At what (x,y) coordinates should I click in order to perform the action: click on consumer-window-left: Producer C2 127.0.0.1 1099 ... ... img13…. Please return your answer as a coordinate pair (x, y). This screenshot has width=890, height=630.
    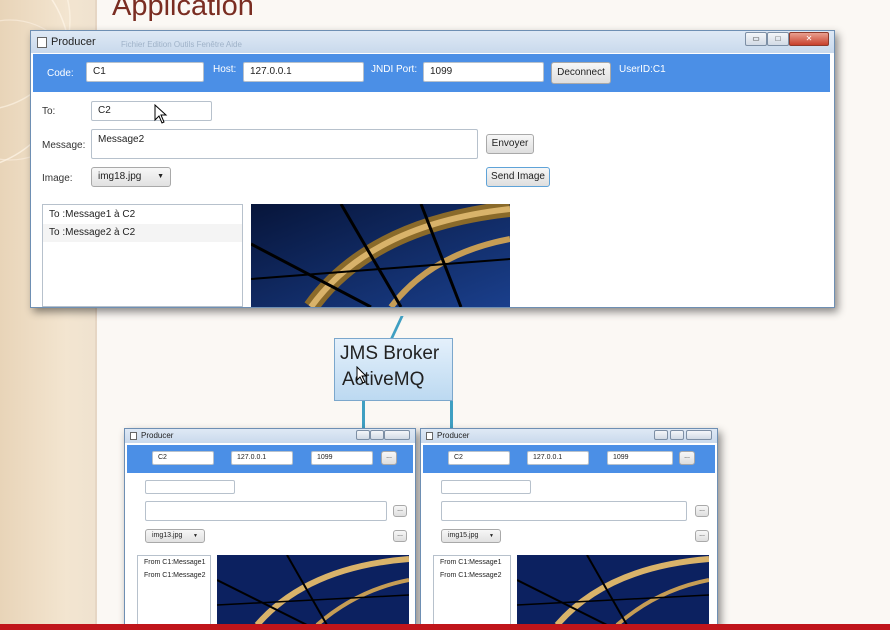
    Looking at the image, I should click on (270, 527).